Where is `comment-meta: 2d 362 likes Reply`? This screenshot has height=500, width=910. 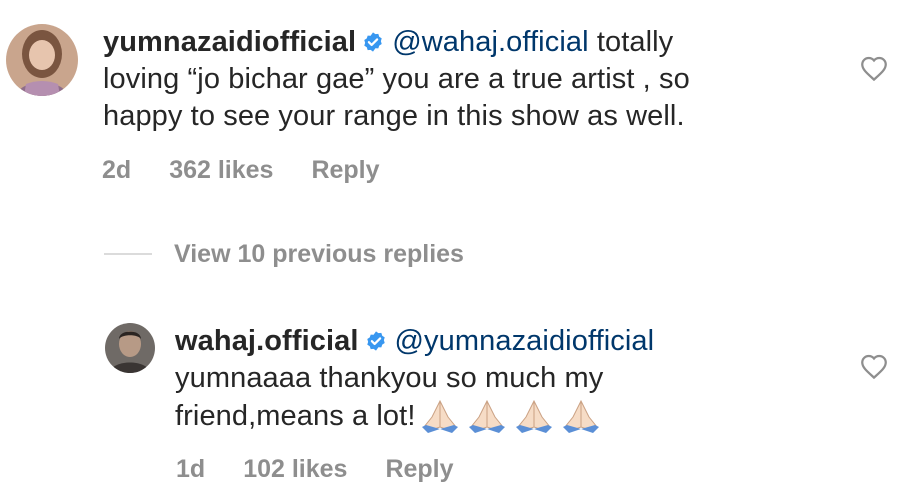
comment-meta: 2d 362 likes Reply is located at coordinates (260, 170).